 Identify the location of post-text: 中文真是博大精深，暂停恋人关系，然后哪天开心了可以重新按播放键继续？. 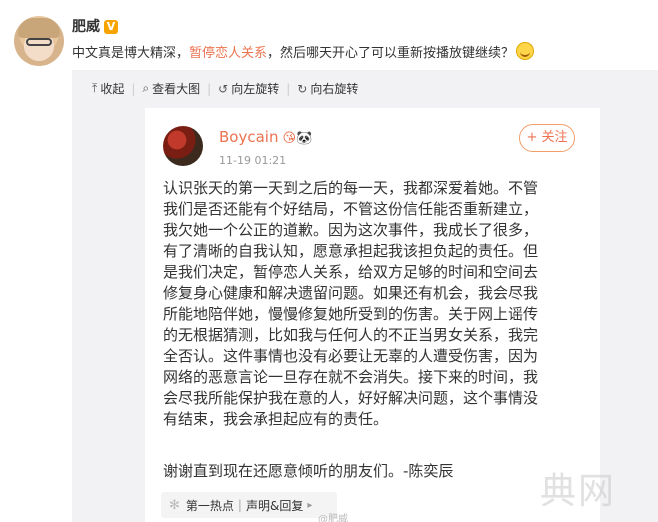
(303, 51).